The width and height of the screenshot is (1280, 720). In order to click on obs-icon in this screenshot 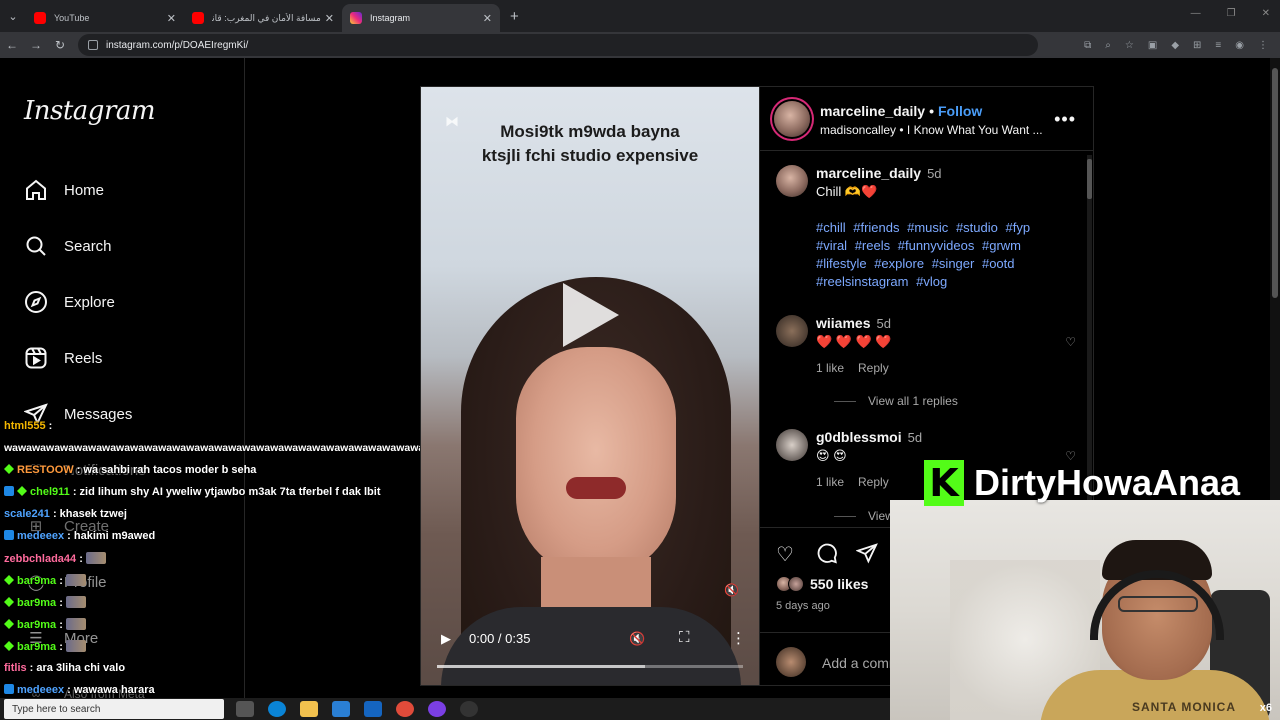, I will do `click(469, 709)`.